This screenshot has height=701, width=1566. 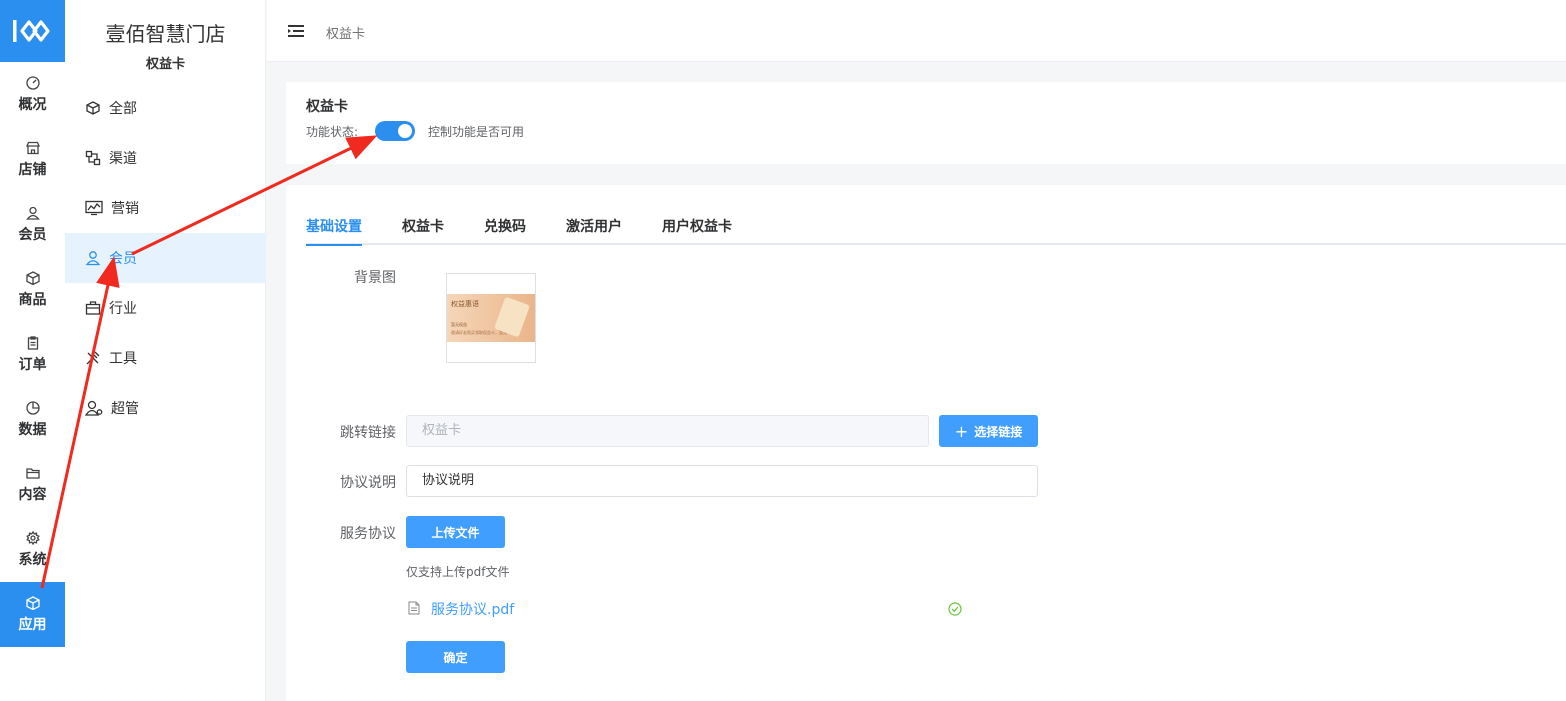 What do you see at coordinates (123, 159) in the screenshot?
I see `sidebar-item-label: 渠道` at bounding box center [123, 159].